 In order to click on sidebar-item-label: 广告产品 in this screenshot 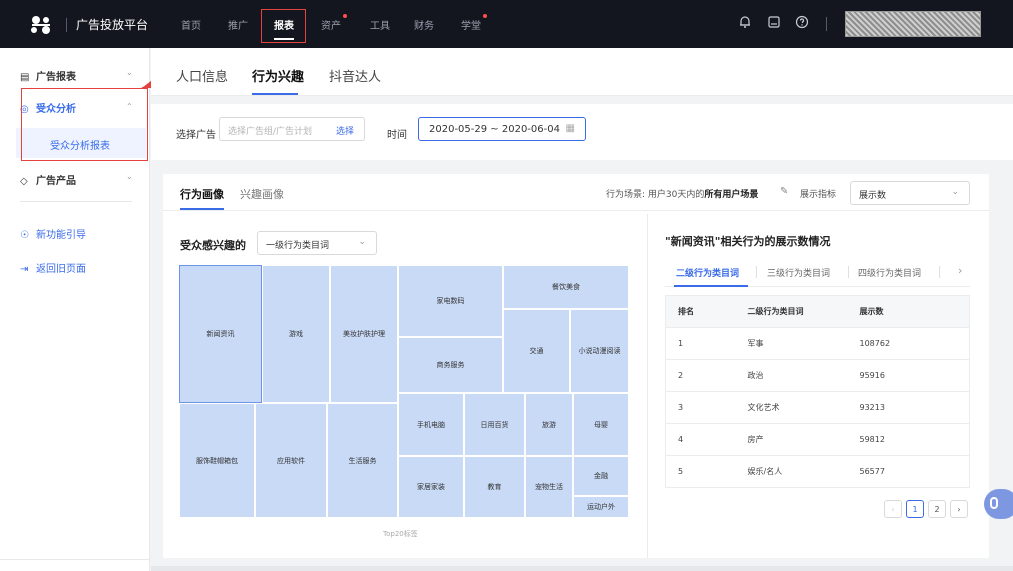, I will do `click(56, 181)`.